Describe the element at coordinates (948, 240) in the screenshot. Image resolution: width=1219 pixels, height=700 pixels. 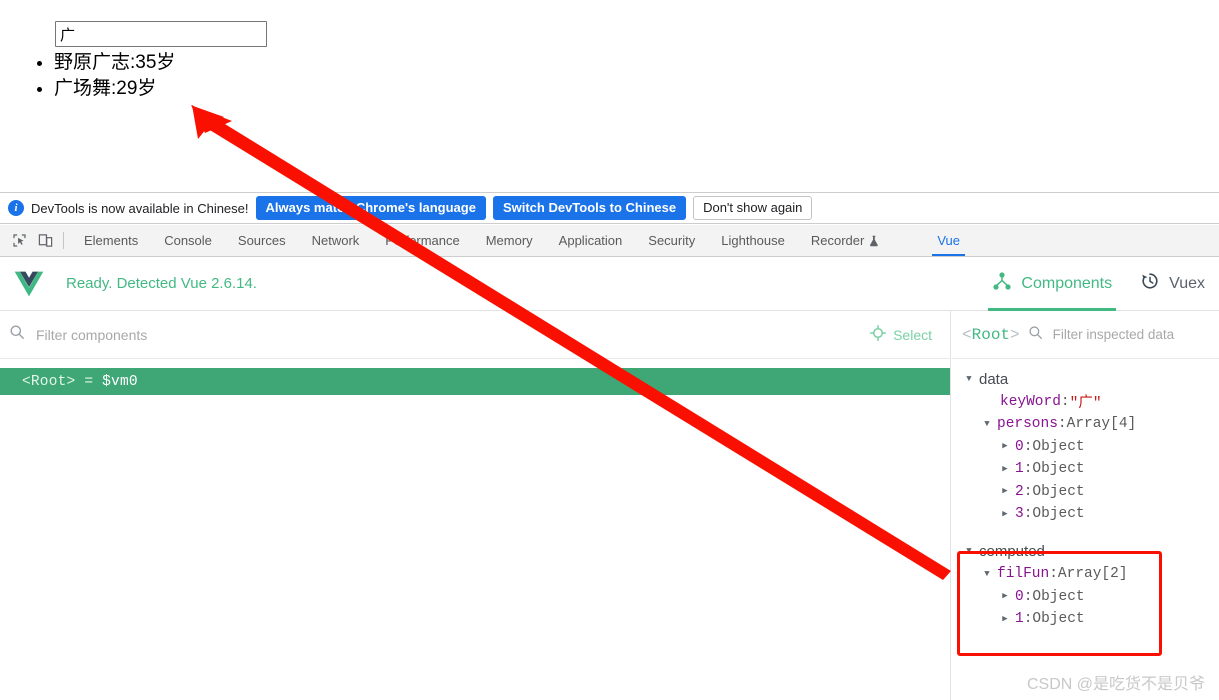
I see `tab-vue: Vue` at that location.